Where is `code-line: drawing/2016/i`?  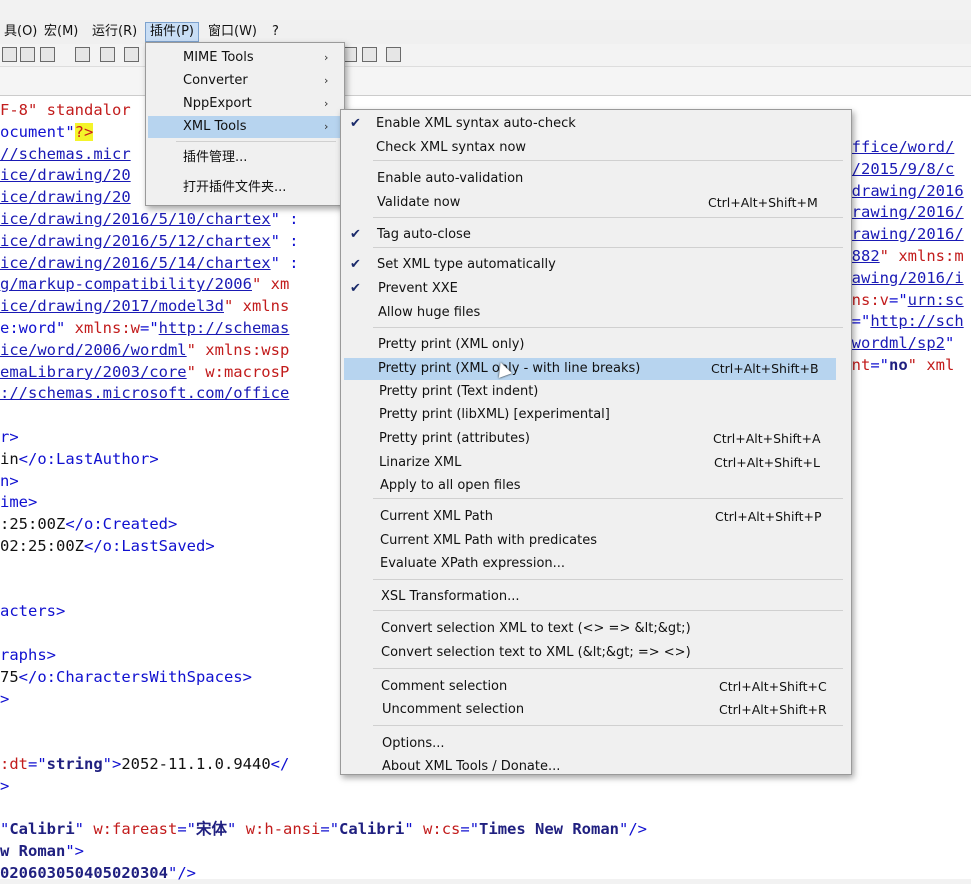 code-line: drawing/2016/i is located at coordinates (898, 278).